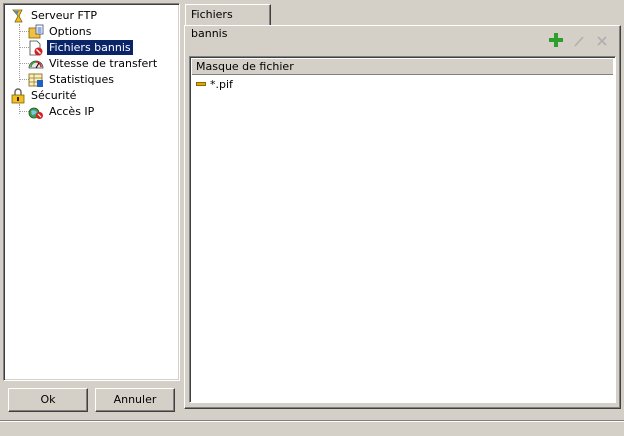  What do you see at coordinates (36, 112) in the screenshot?
I see `ip-access-icon` at bounding box center [36, 112].